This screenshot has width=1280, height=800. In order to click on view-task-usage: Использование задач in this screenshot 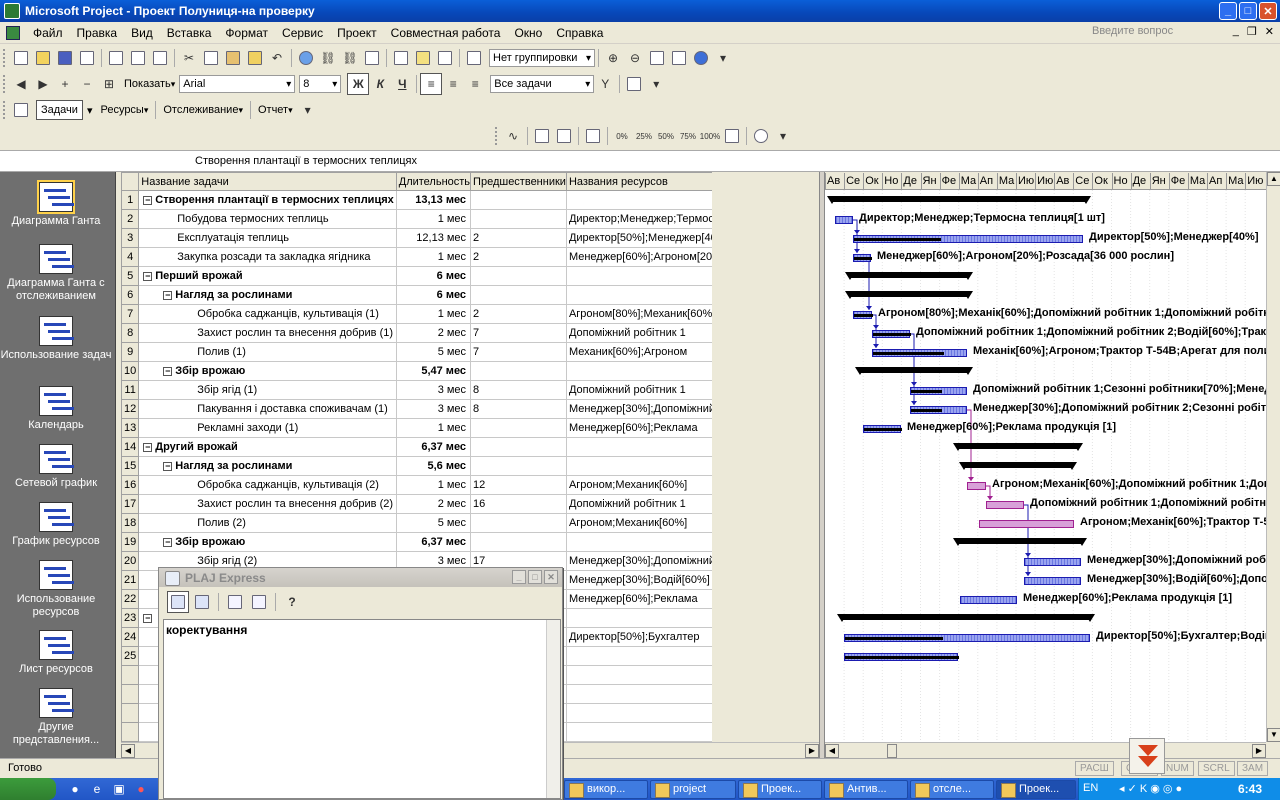, I will do `click(56, 339)`.